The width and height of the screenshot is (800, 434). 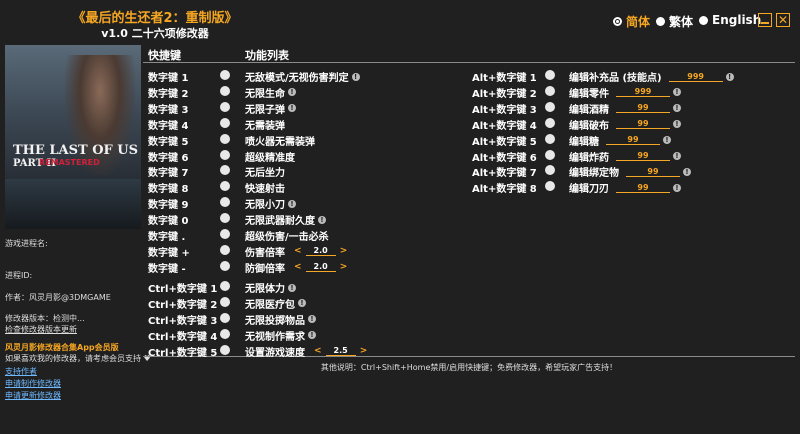 What do you see at coordinates (41, 329) in the screenshot?
I see `check-update-link: 检查修改器版本更新` at bounding box center [41, 329].